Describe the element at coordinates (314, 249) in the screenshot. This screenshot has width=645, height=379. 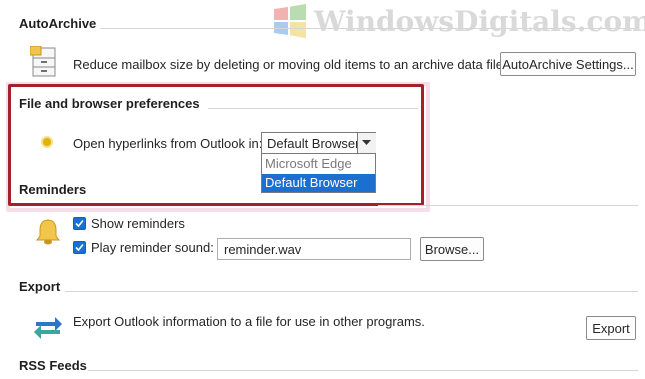
I see `sound-file-input: reminder.wav` at that location.